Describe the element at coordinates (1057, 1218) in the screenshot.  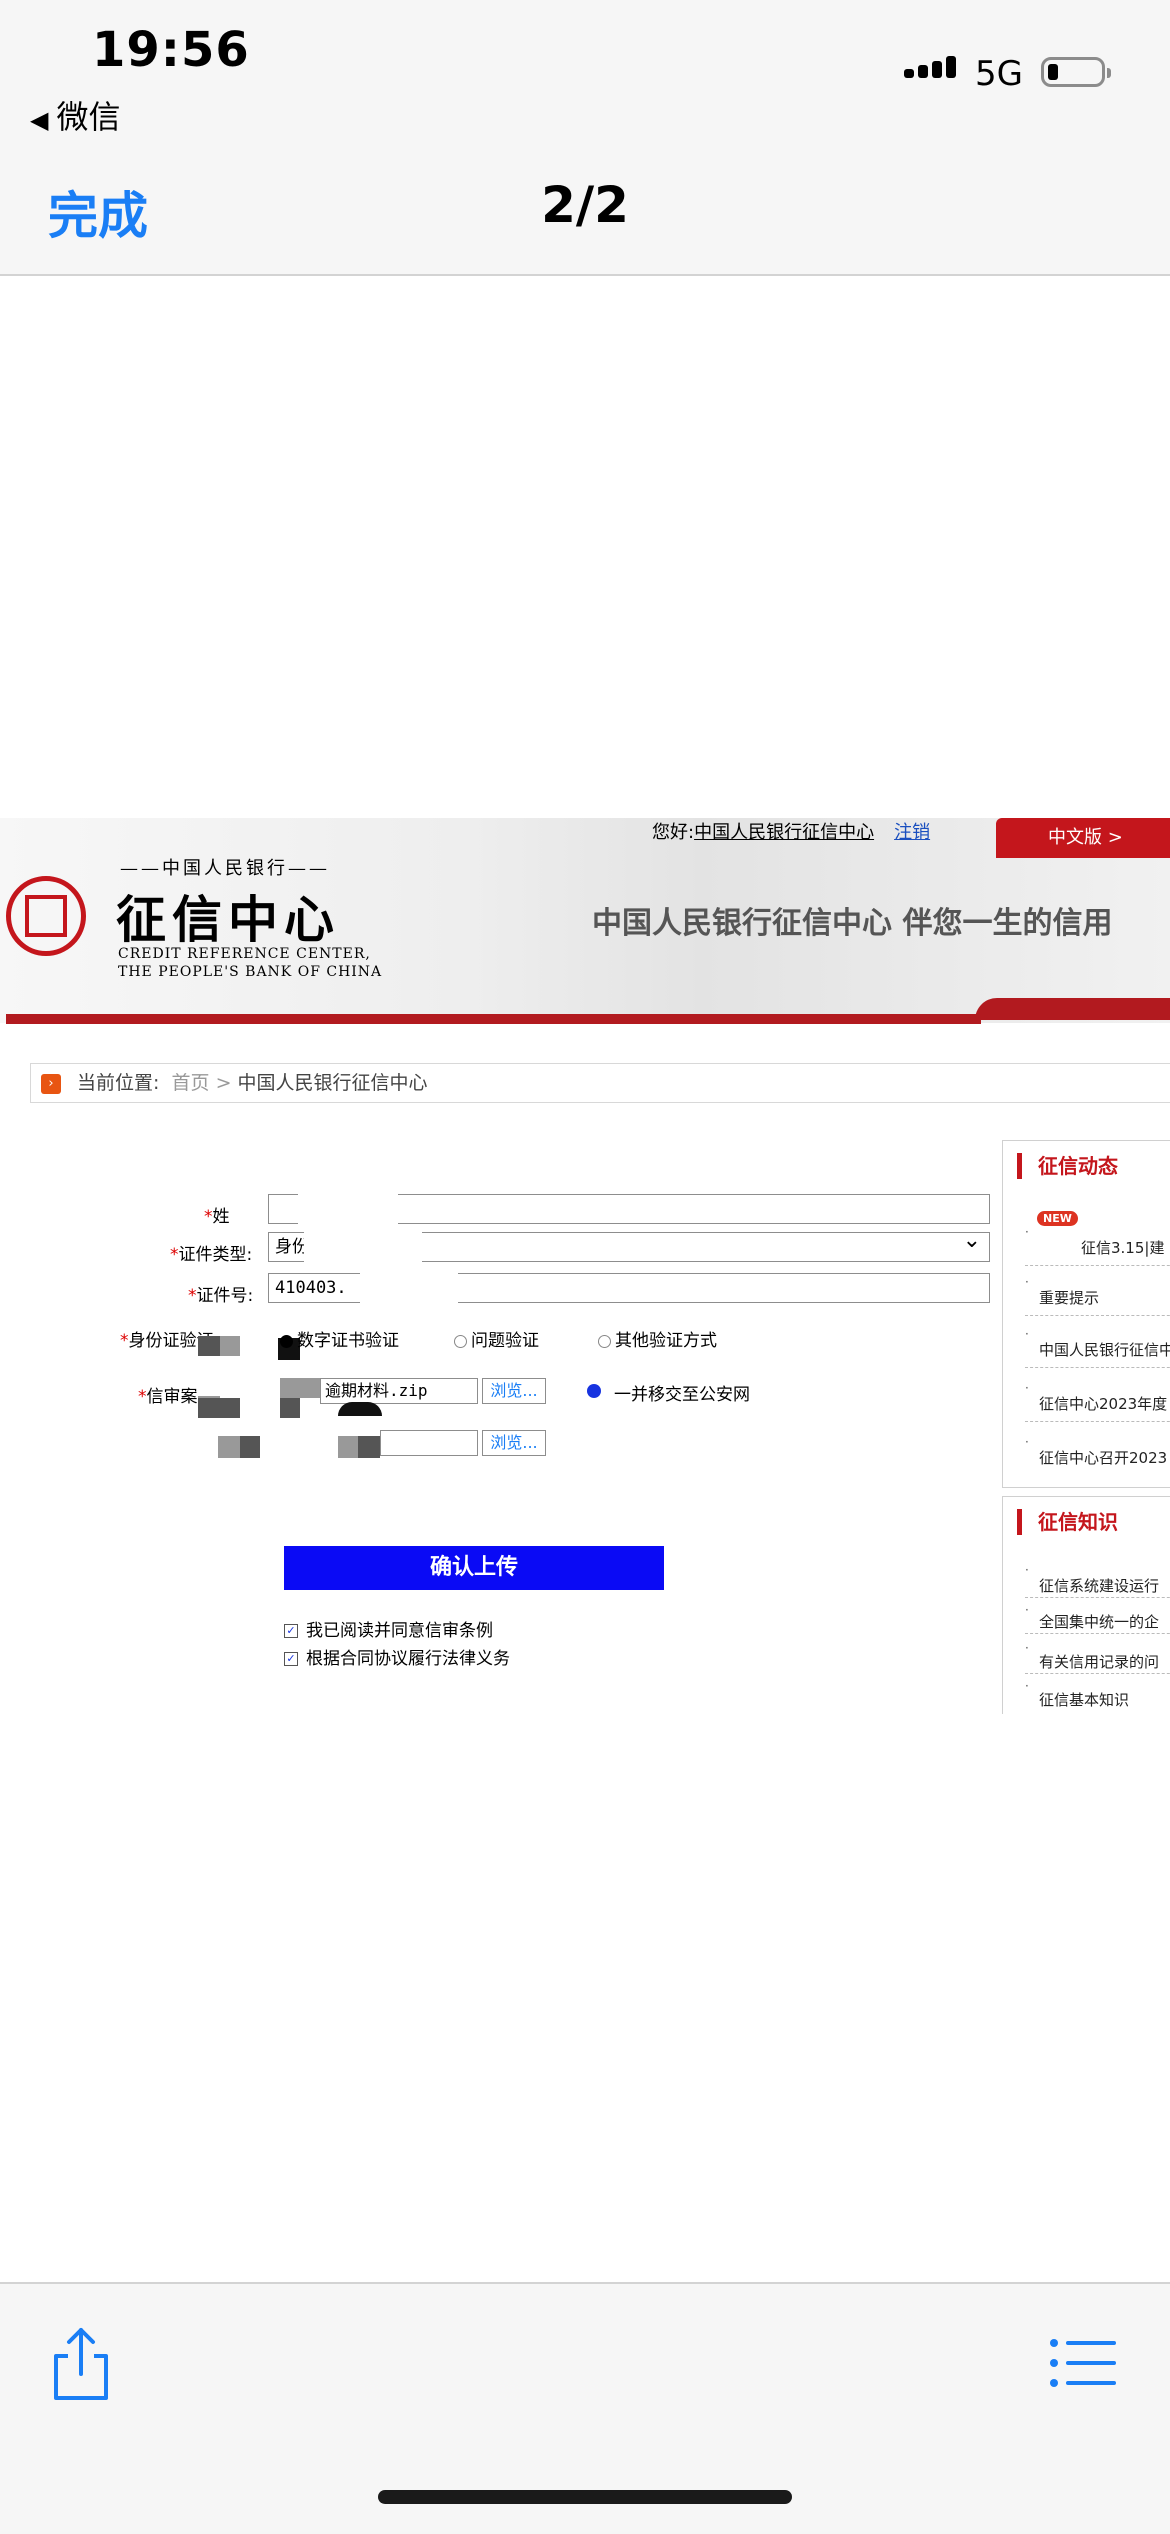
I see `new-badge: NEW` at that location.